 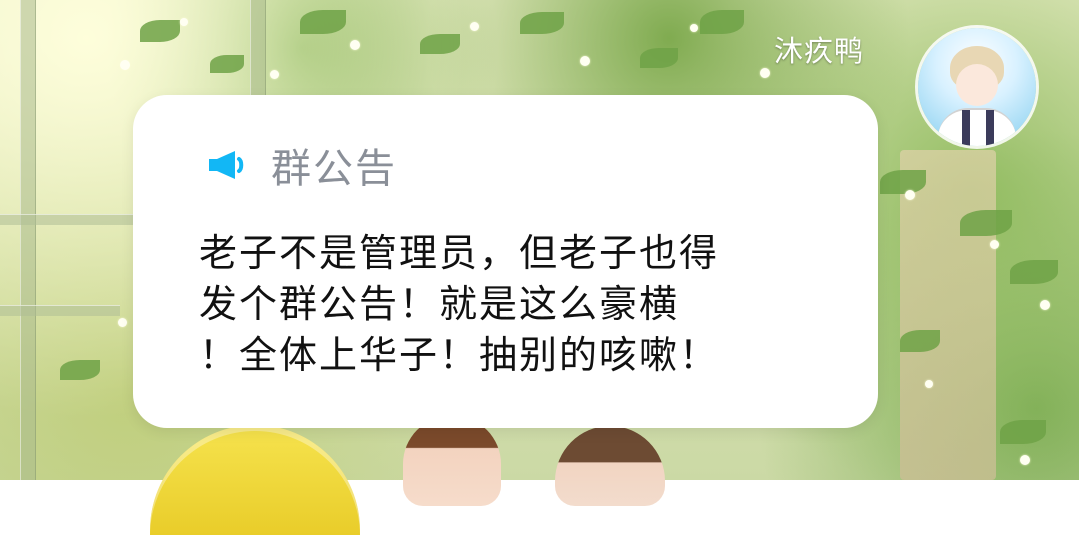 I want to click on announcement-title: 群公告, so click(x=334, y=169).